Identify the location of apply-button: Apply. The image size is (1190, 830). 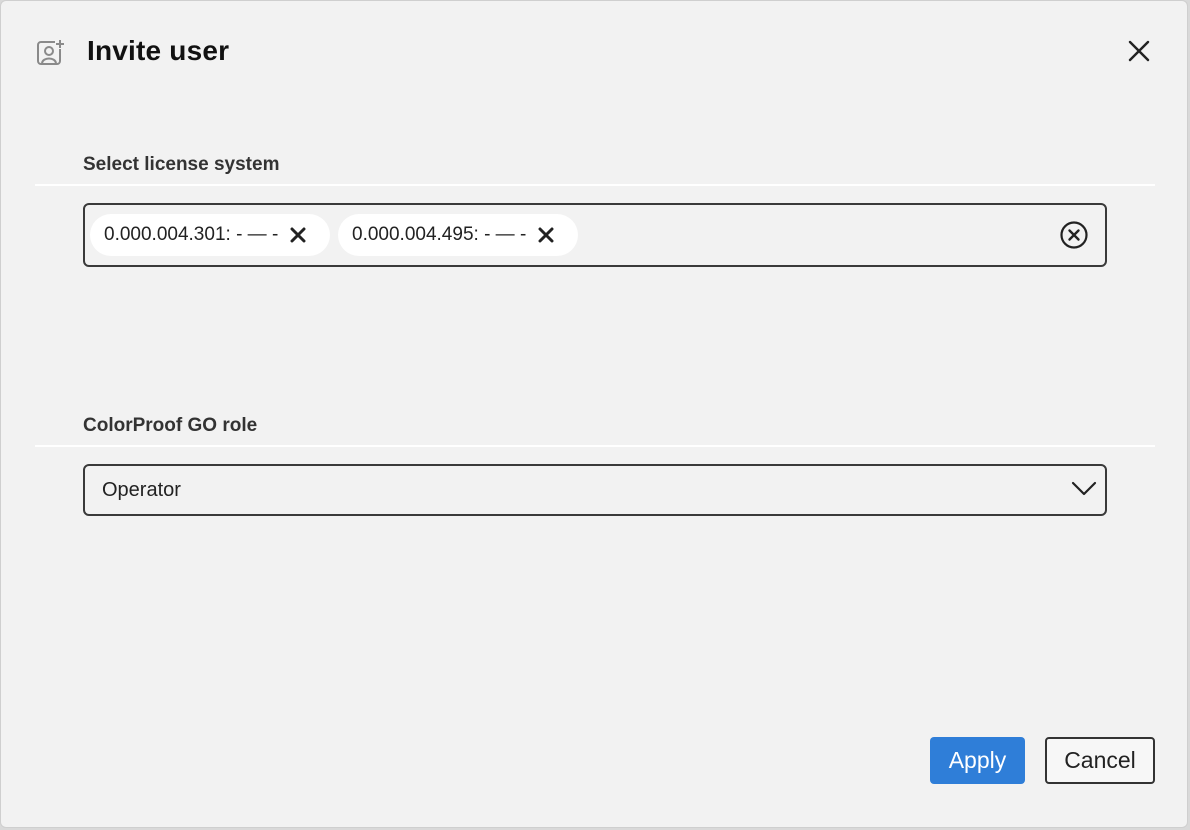
(977, 760).